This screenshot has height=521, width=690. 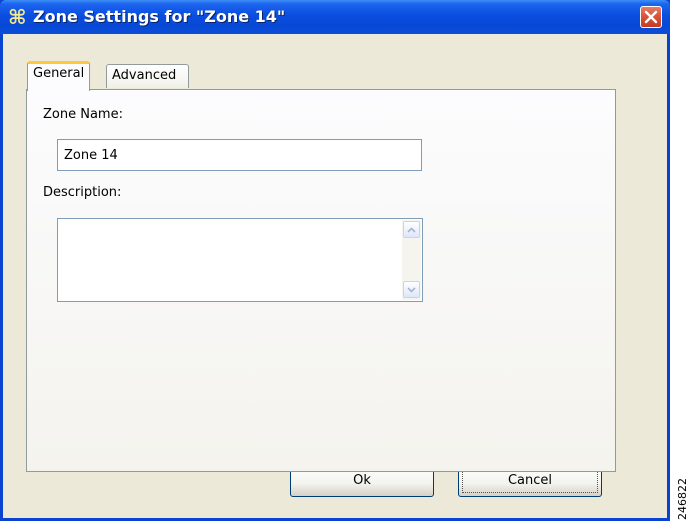 What do you see at coordinates (59, 76) in the screenshot?
I see `tab-general: General` at bounding box center [59, 76].